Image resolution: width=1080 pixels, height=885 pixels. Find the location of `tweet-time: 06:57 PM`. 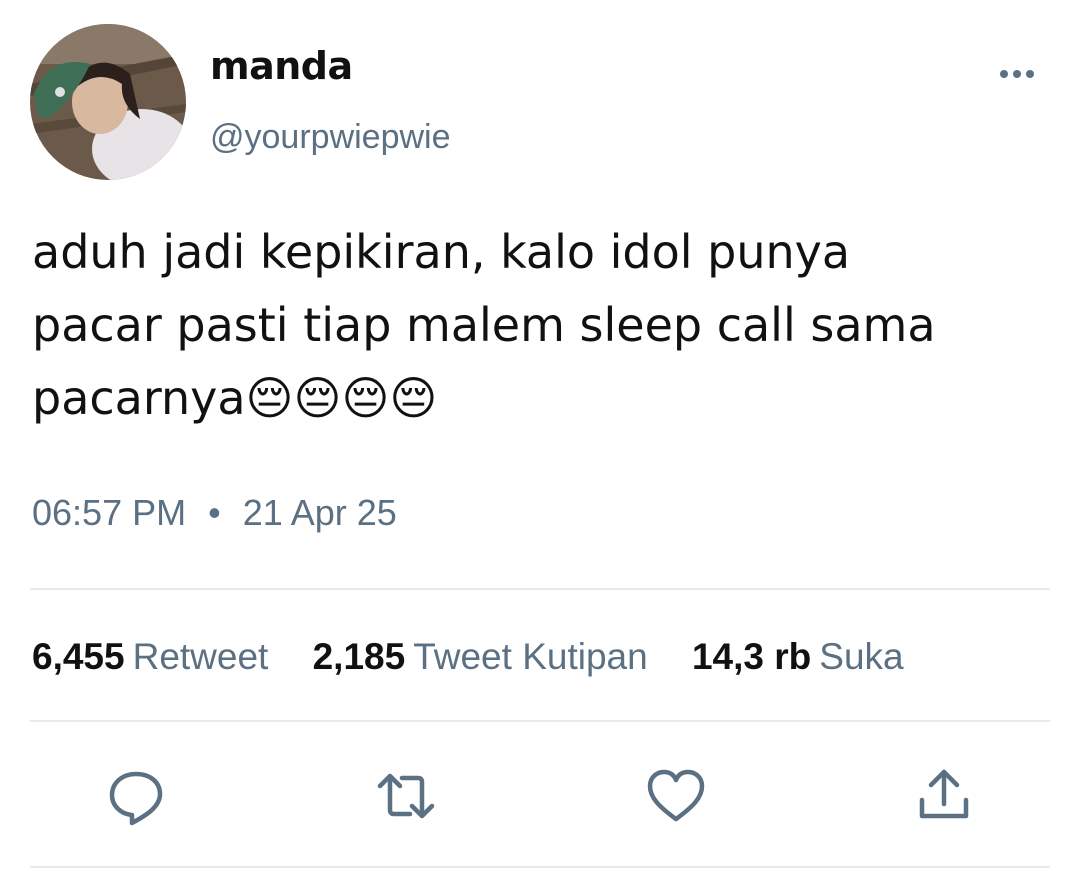

tweet-time: 06:57 PM is located at coordinates (109, 512).